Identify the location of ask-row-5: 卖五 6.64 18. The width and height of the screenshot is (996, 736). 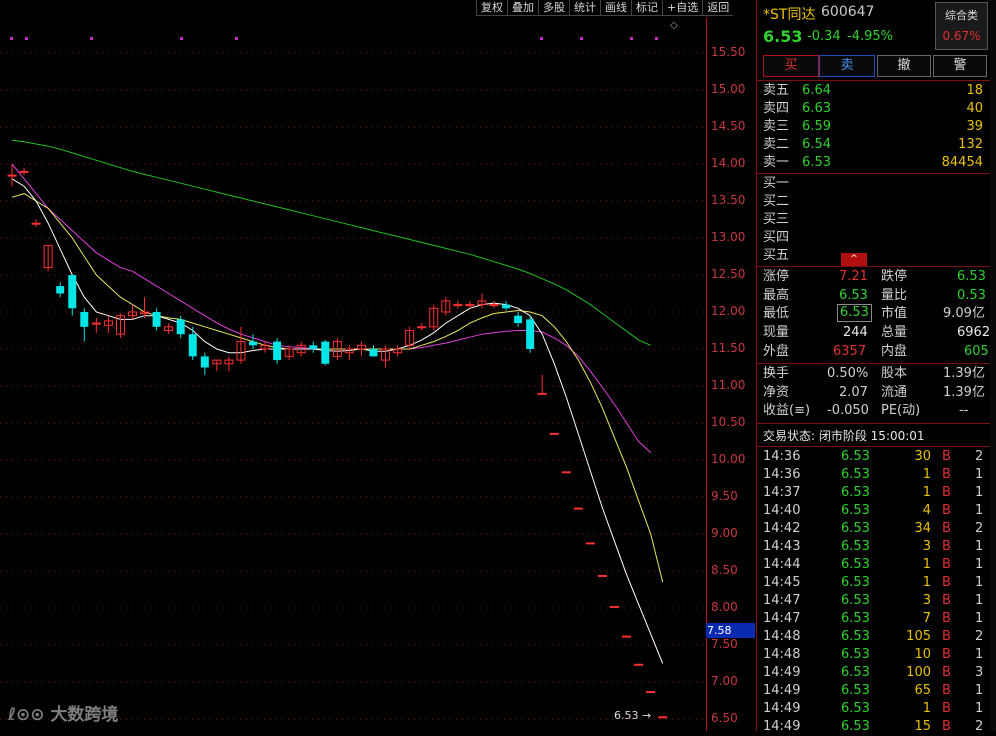
(876, 91).